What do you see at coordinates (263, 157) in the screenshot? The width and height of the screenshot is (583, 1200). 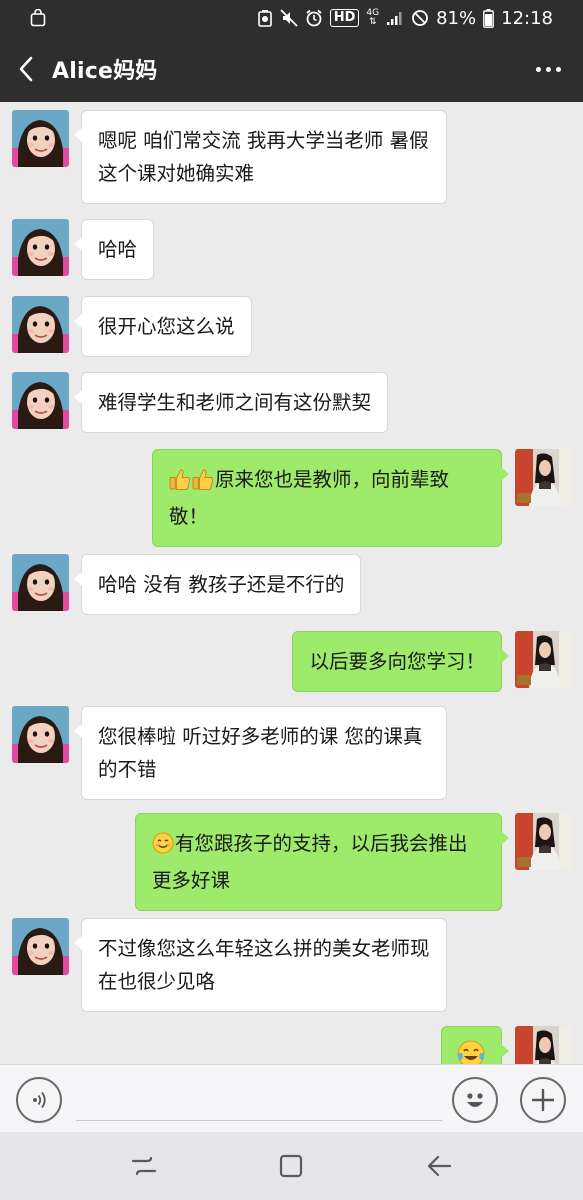 I see `message-text: 嗯呢 咱们常交流 我再大学当老师 暑假这个课对她确实难` at bounding box center [263, 157].